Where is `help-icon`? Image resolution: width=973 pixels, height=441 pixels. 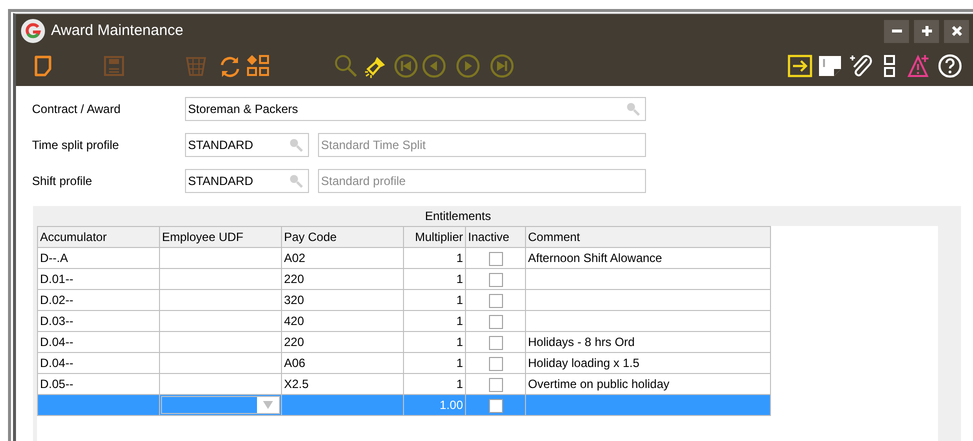 help-icon is located at coordinates (950, 66).